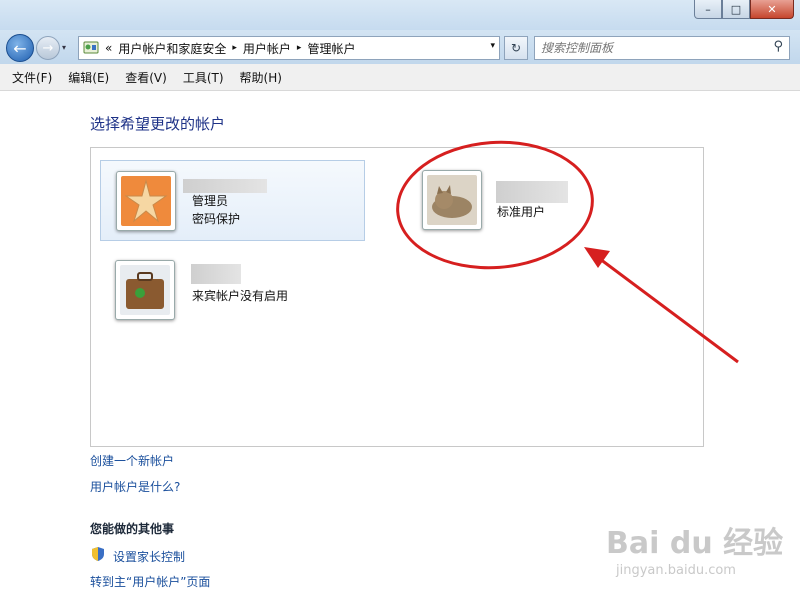 This screenshot has height=600, width=800. What do you see at coordinates (661, 305) in the screenshot?
I see `annotation-arrow` at bounding box center [661, 305].